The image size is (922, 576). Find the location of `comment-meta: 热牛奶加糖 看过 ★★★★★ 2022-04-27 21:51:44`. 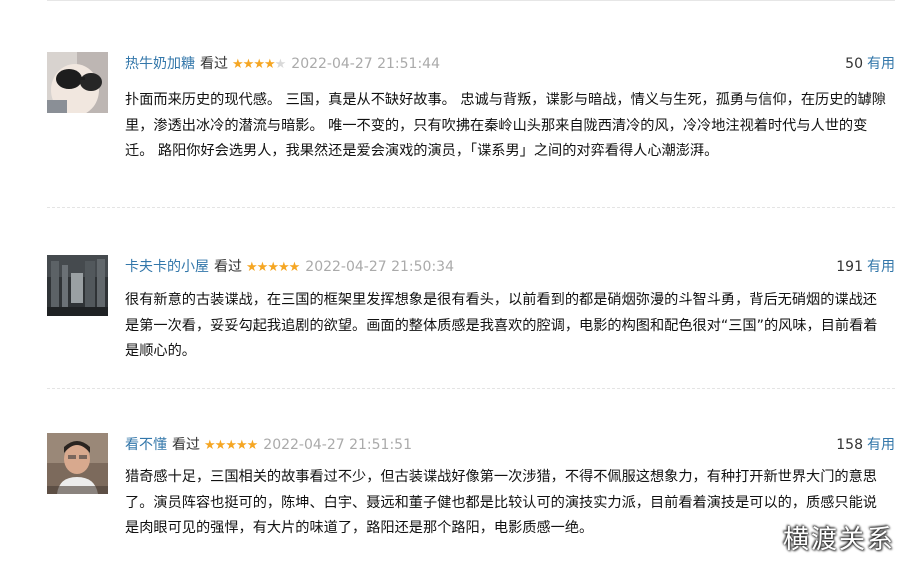

comment-meta: 热牛奶加糖 看过 ★★★★★ 2022-04-27 21:51:44 is located at coordinates (282, 64).